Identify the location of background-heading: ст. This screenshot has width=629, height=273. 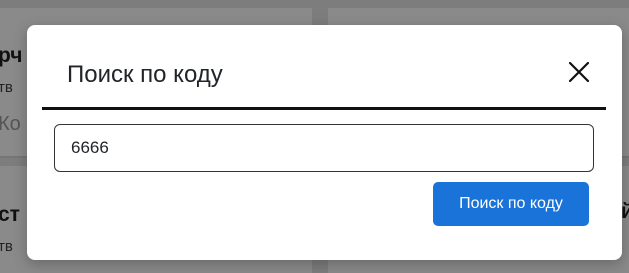
(10, 214).